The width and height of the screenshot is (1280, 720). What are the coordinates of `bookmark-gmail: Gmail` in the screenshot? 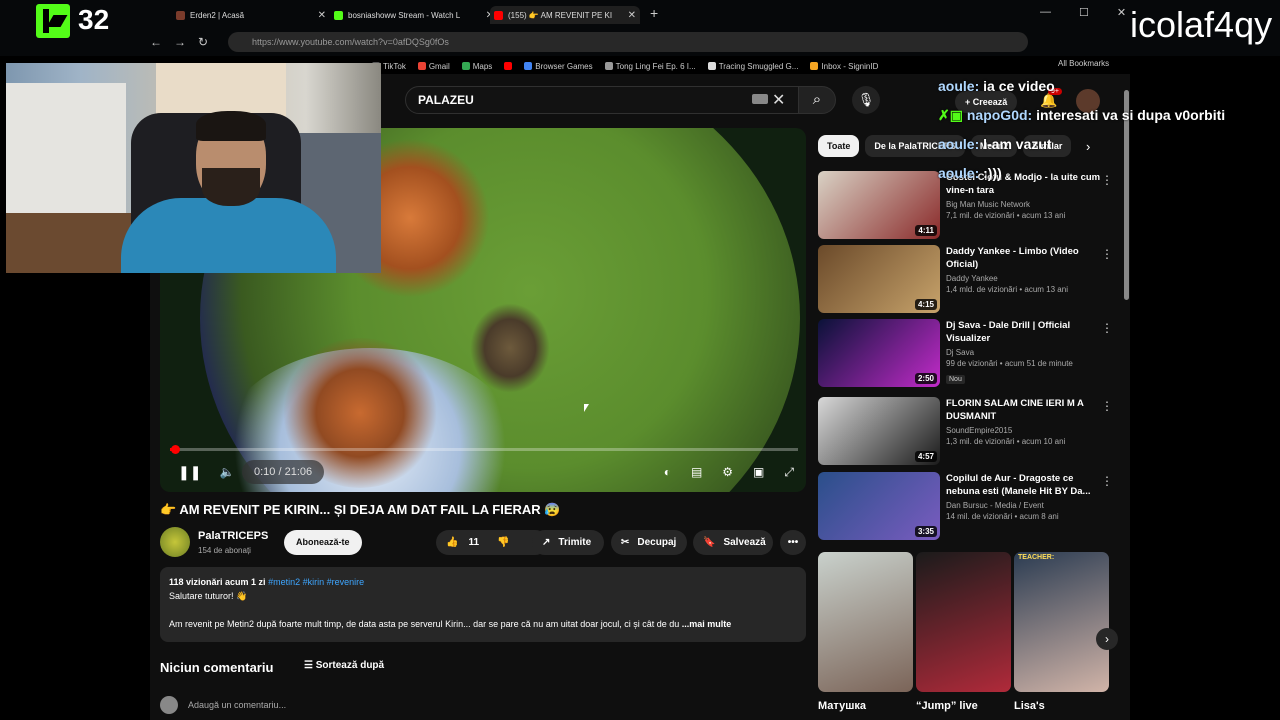 It's located at (433, 66).